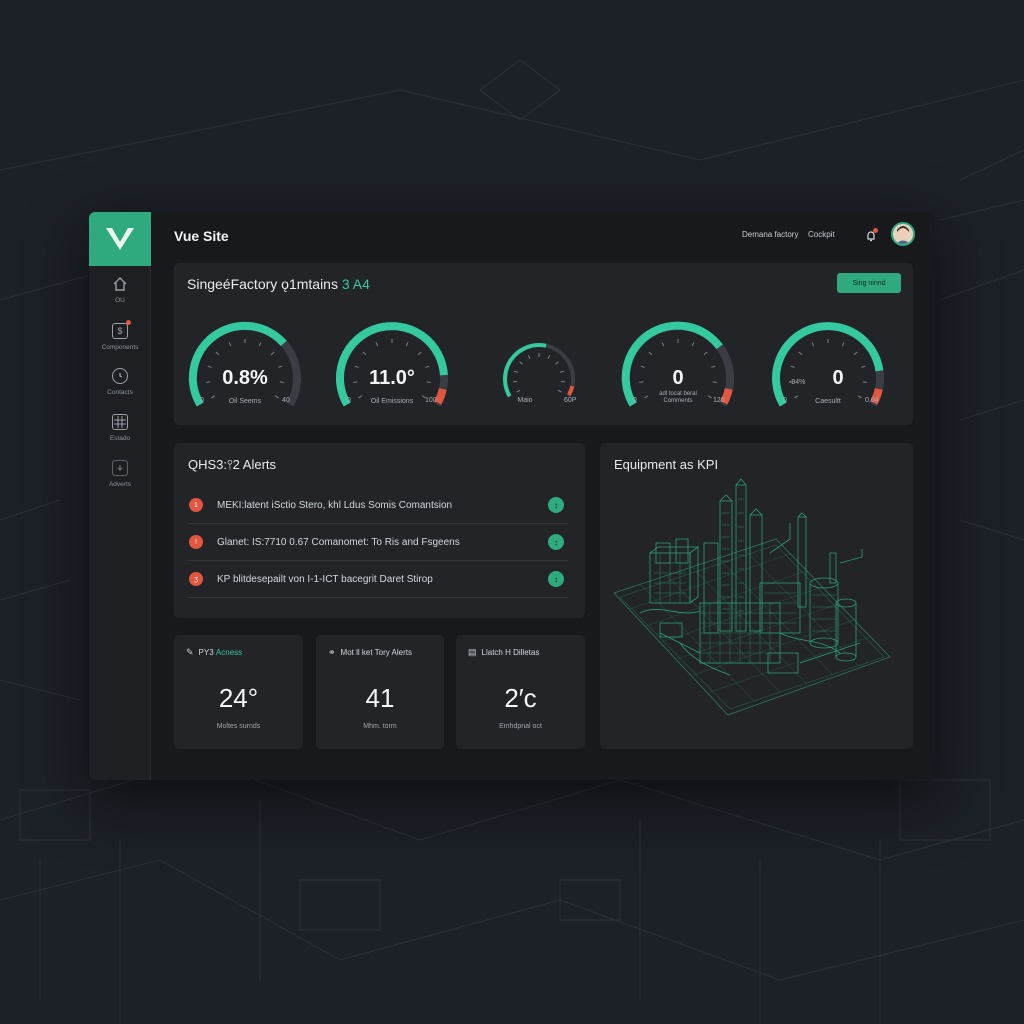 The width and height of the screenshot is (1024, 1024). I want to click on stat-card-label: Mot ll ket Tory Alerts, so click(376, 652).